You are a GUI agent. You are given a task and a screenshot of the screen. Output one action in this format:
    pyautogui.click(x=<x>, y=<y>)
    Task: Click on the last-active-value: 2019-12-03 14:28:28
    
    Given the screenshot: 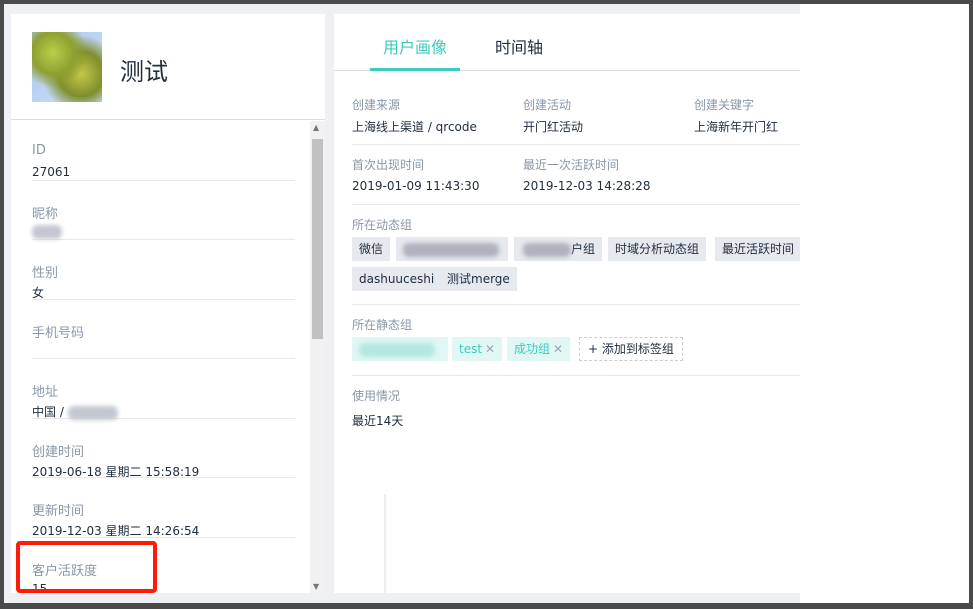 What is the action you would take?
    pyautogui.click(x=587, y=186)
    